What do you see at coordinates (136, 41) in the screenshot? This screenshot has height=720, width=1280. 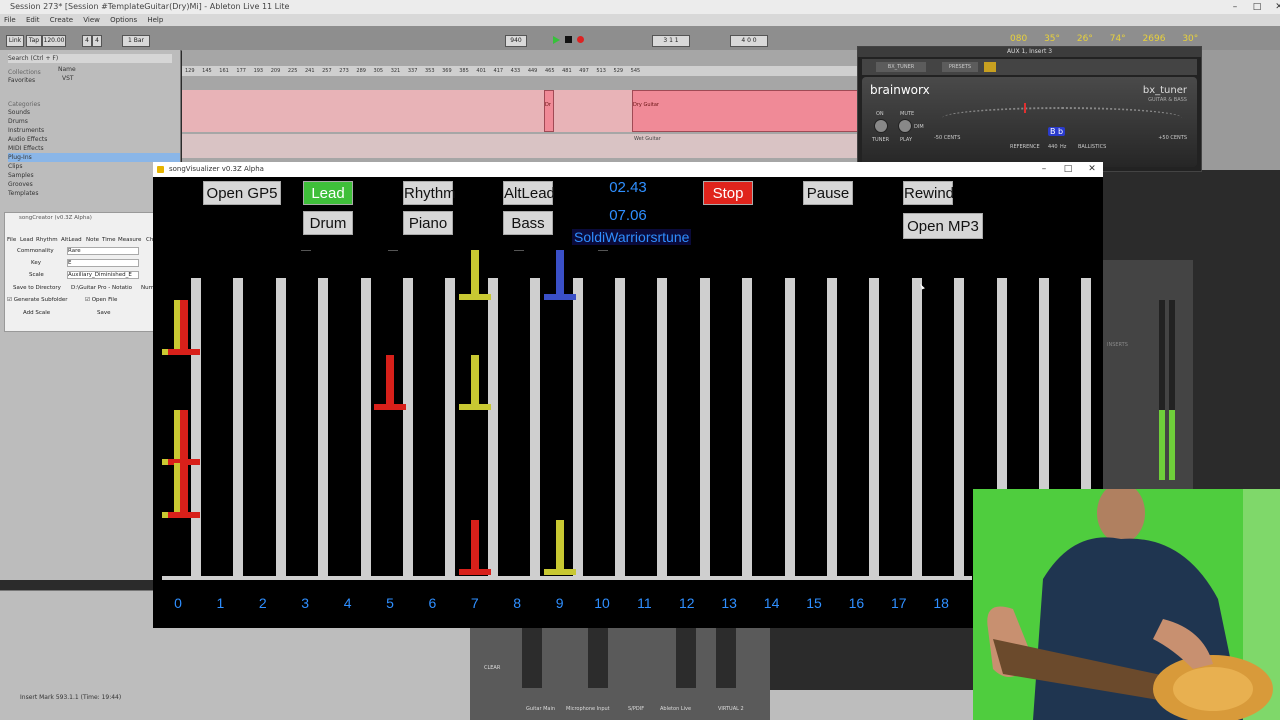 I see `quantization-menu: 1 Bar` at bounding box center [136, 41].